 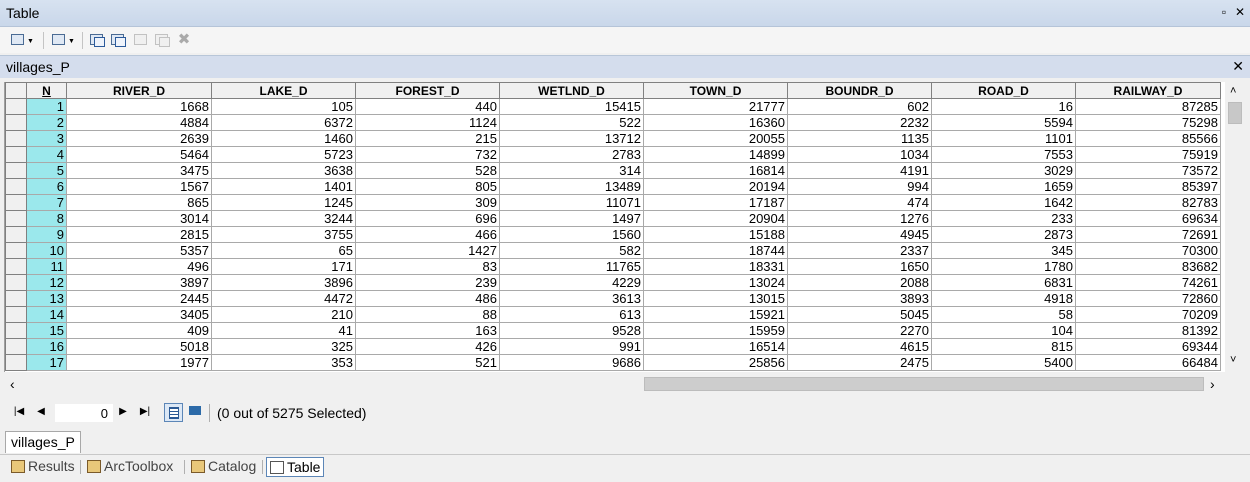 I want to click on column-header-lake-d: LAKE_D, so click(x=283, y=90).